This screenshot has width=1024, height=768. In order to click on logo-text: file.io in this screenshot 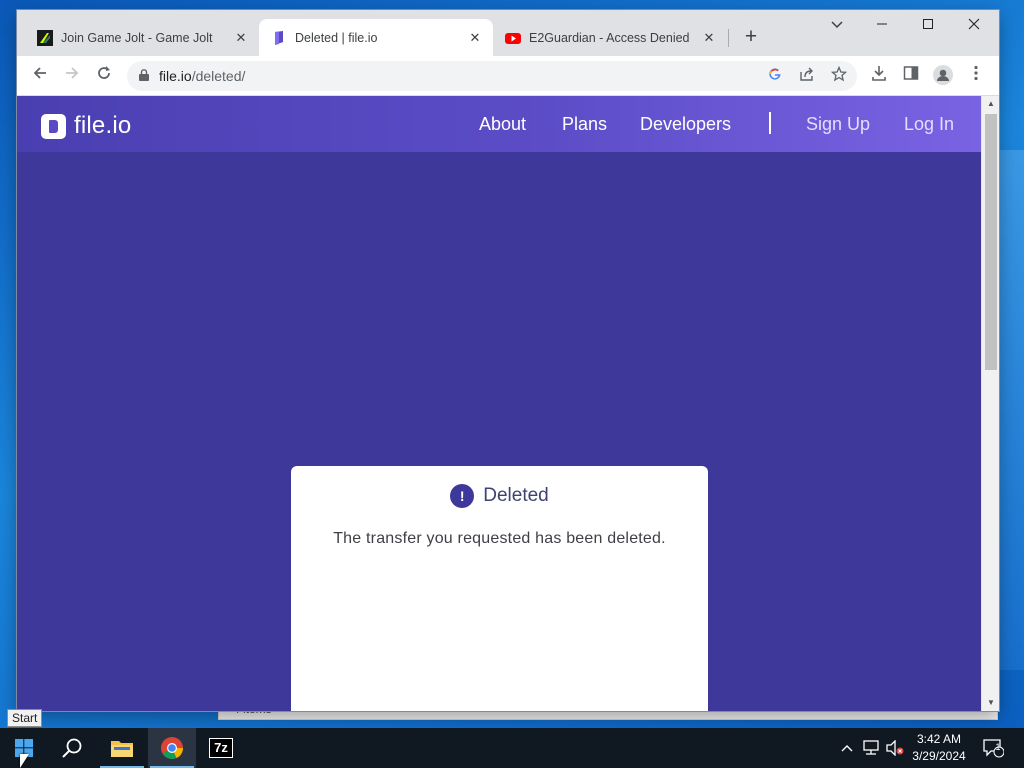, I will do `click(103, 125)`.